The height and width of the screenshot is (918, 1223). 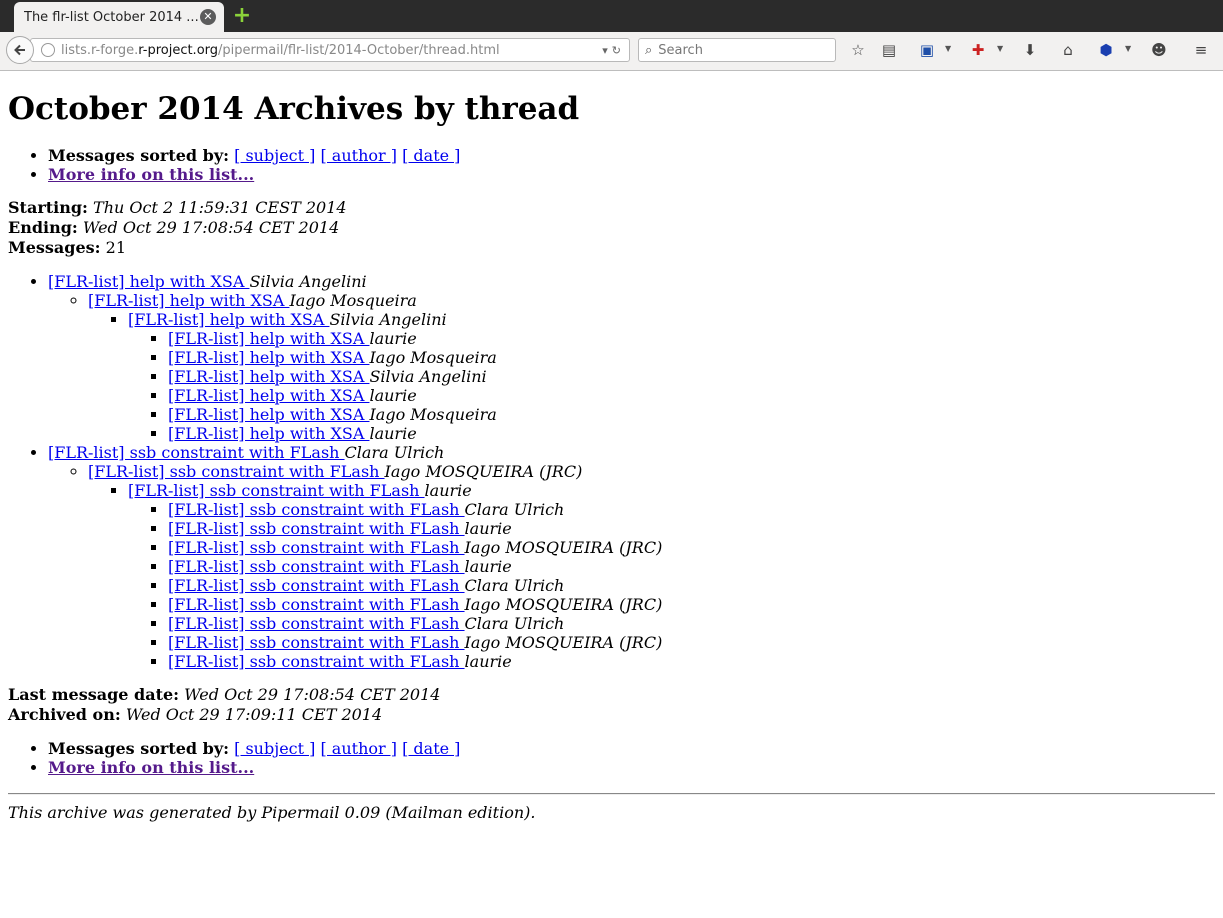 I want to click on adblock-dropdown-icon: ▼, so click(x=1129, y=50).